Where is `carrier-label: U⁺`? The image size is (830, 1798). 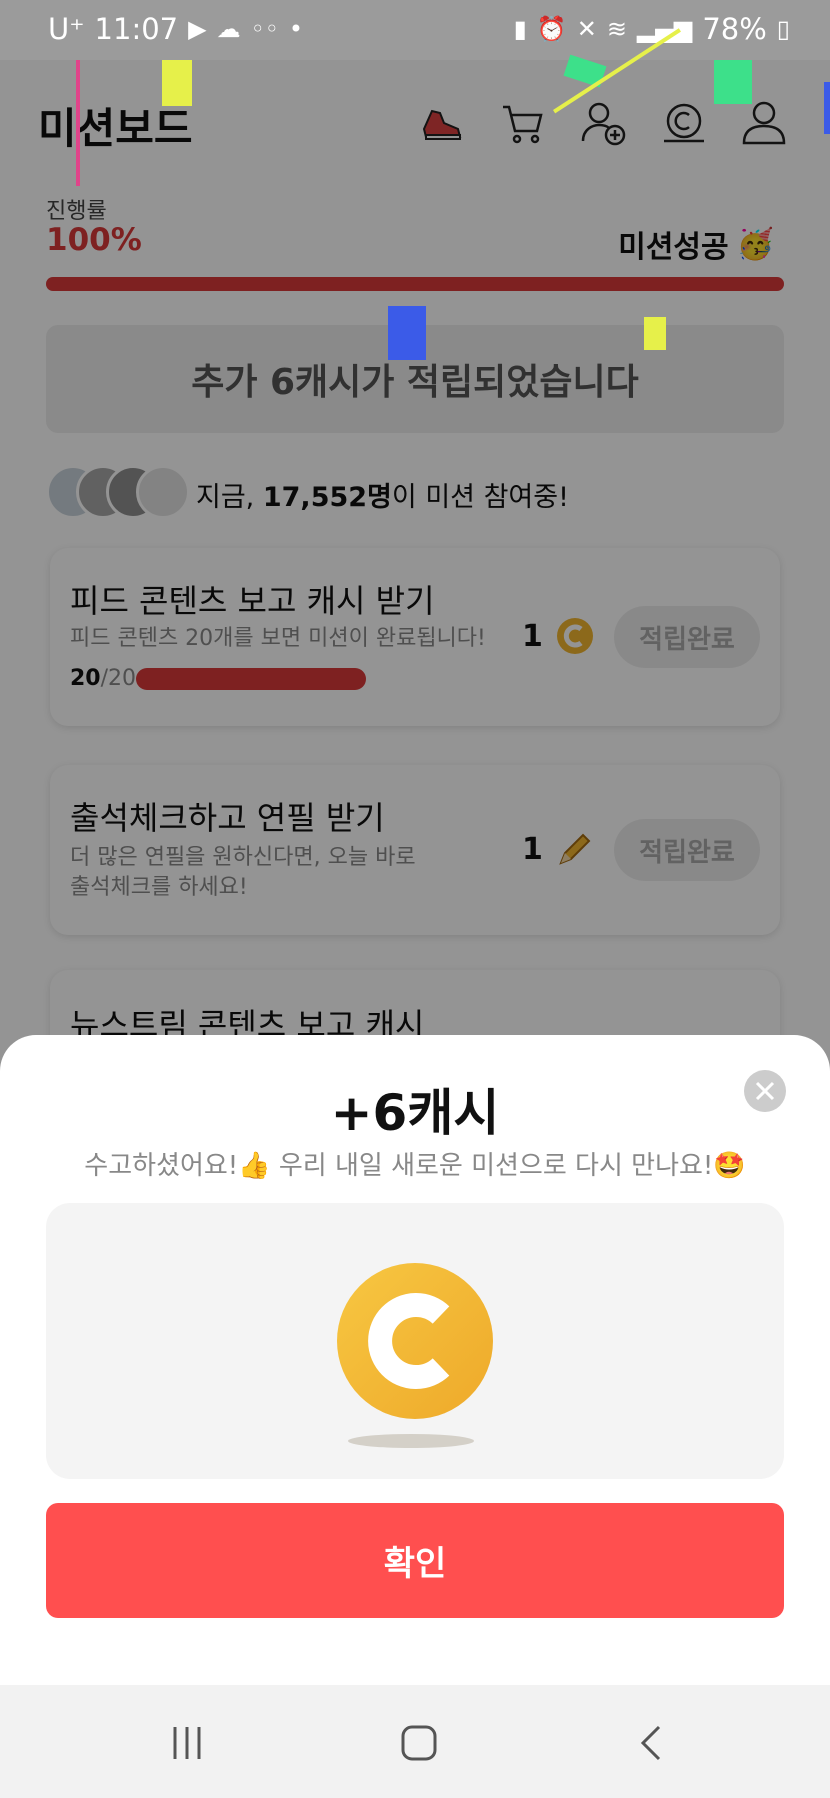
carrier-label: U⁺ is located at coordinates (66, 29).